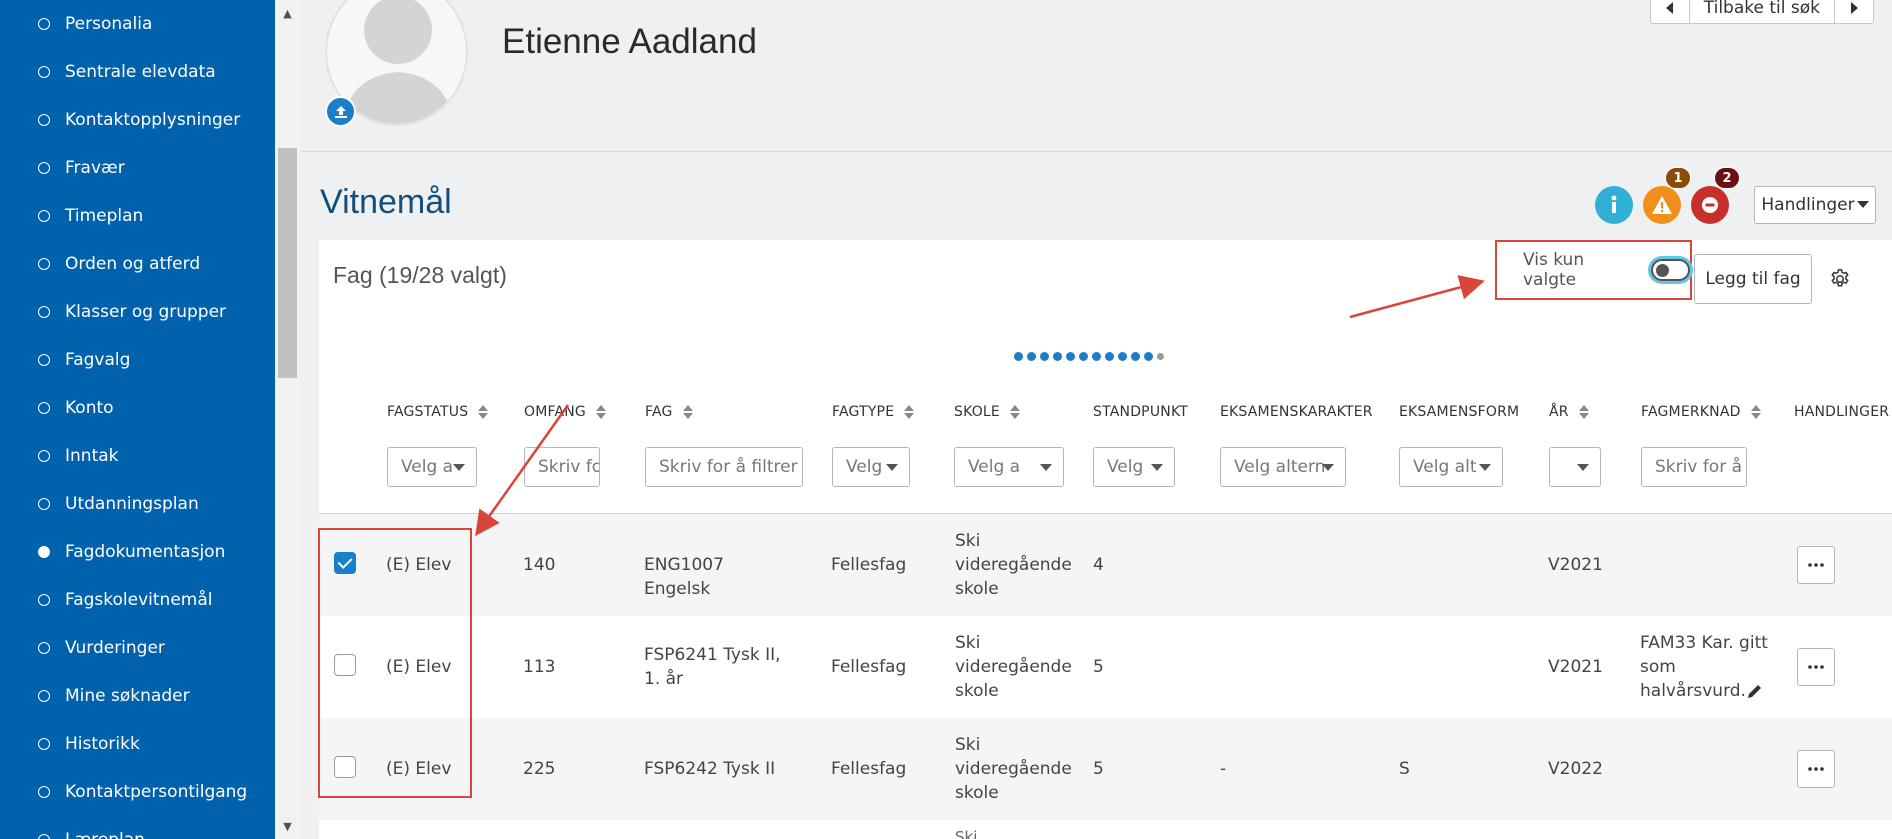 The image size is (1892, 839). What do you see at coordinates (1678, 178) in the screenshot?
I see `warning-count-badge: 1` at bounding box center [1678, 178].